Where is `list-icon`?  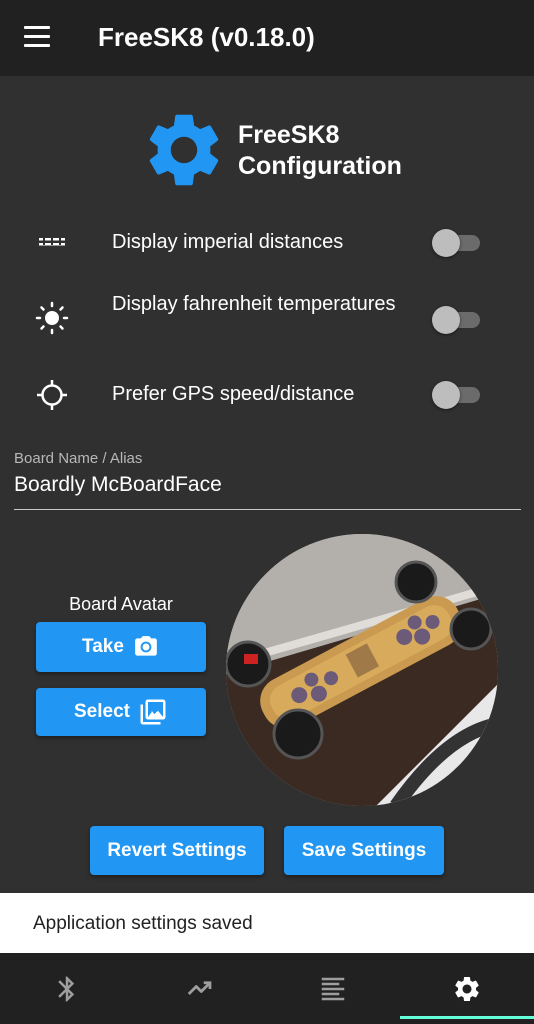
list-icon is located at coordinates (332, 988).